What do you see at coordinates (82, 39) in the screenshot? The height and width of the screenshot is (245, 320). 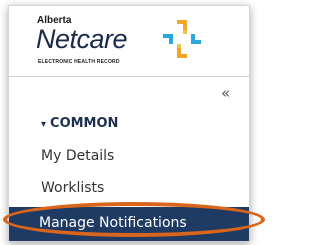 I see `logo-name-text: Netcare` at bounding box center [82, 39].